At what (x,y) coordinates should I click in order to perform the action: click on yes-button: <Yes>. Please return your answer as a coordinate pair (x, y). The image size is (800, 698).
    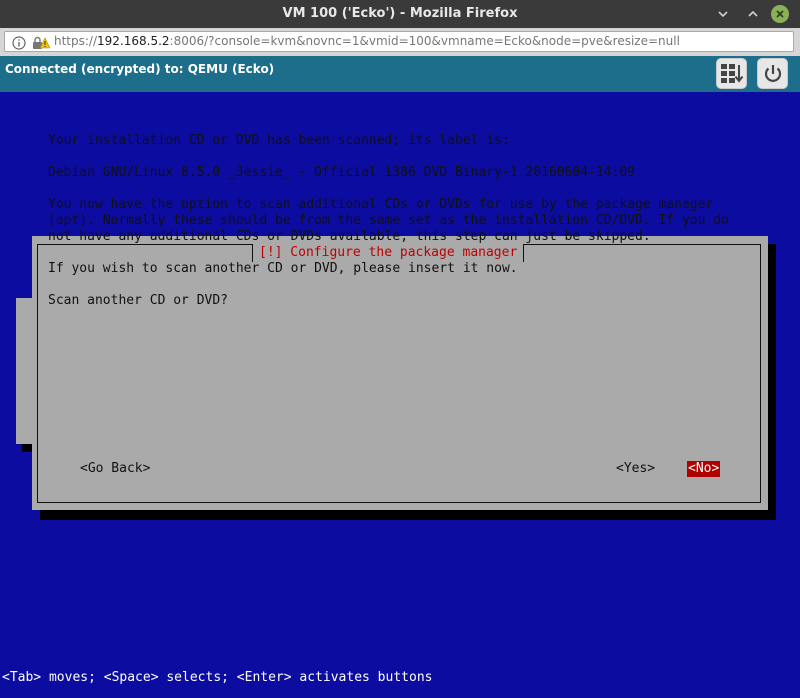
    Looking at the image, I should click on (635, 469).